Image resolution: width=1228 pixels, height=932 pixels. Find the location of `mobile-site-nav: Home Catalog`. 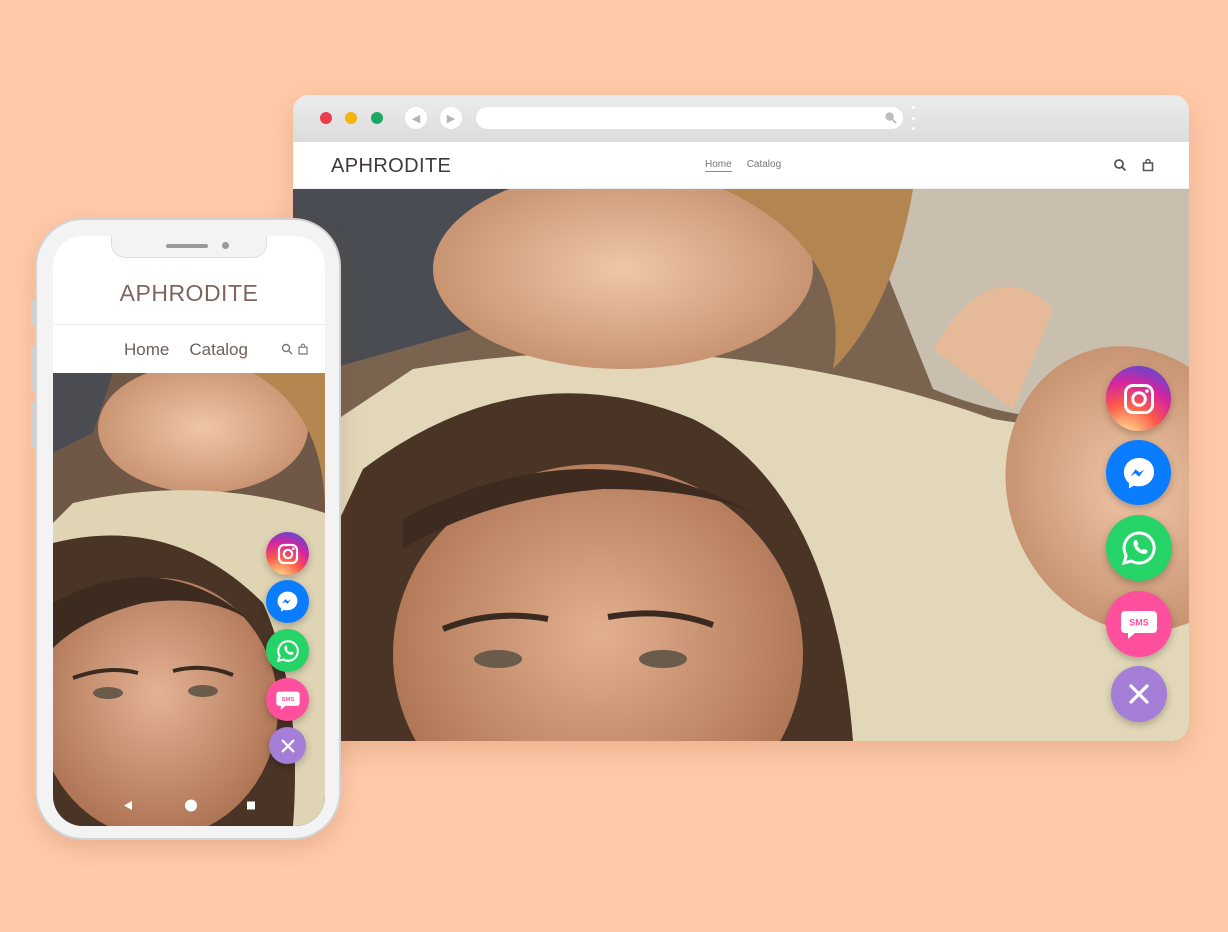

mobile-site-nav: Home Catalog is located at coordinates (186, 350).